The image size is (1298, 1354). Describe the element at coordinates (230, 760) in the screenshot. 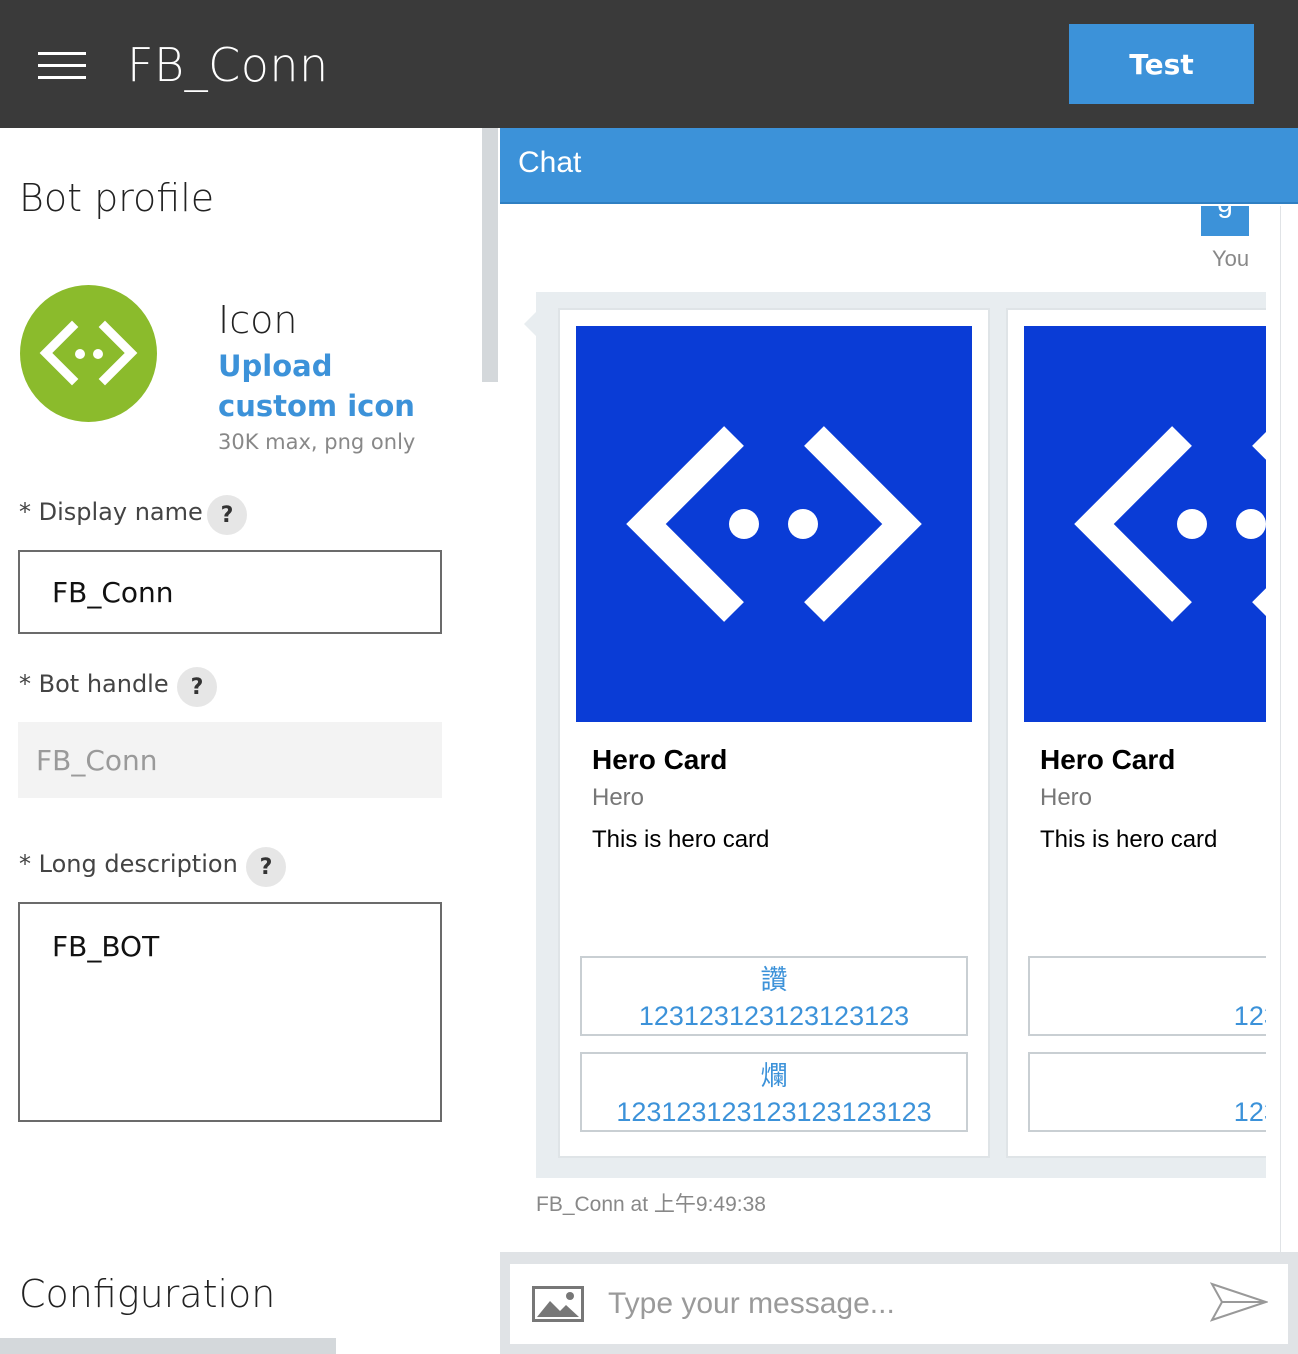

I see `bot-handle-input` at that location.